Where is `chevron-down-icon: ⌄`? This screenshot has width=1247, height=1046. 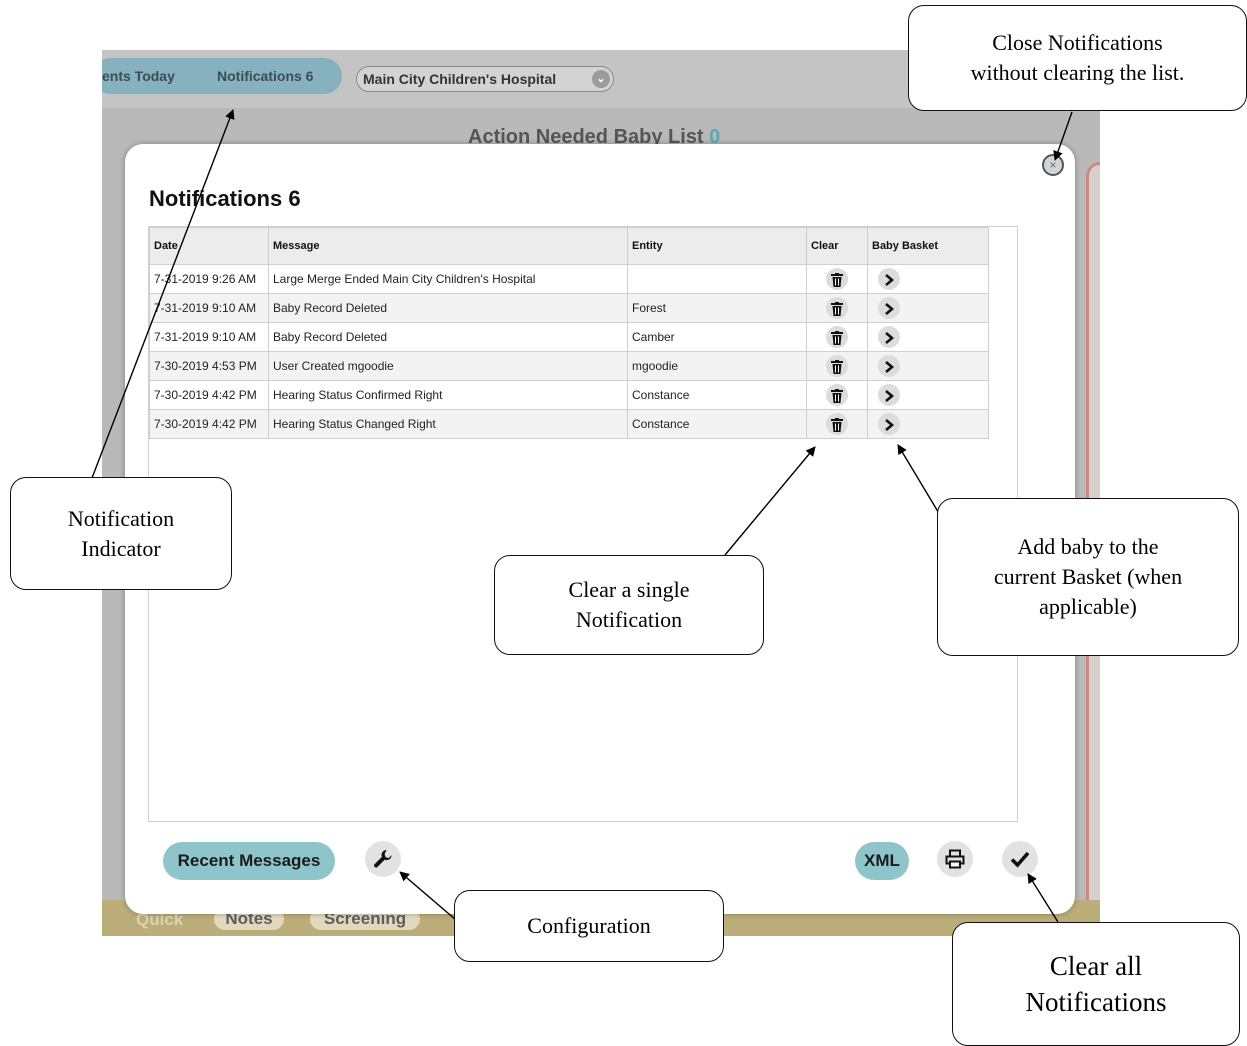 chevron-down-icon: ⌄ is located at coordinates (601, 79).